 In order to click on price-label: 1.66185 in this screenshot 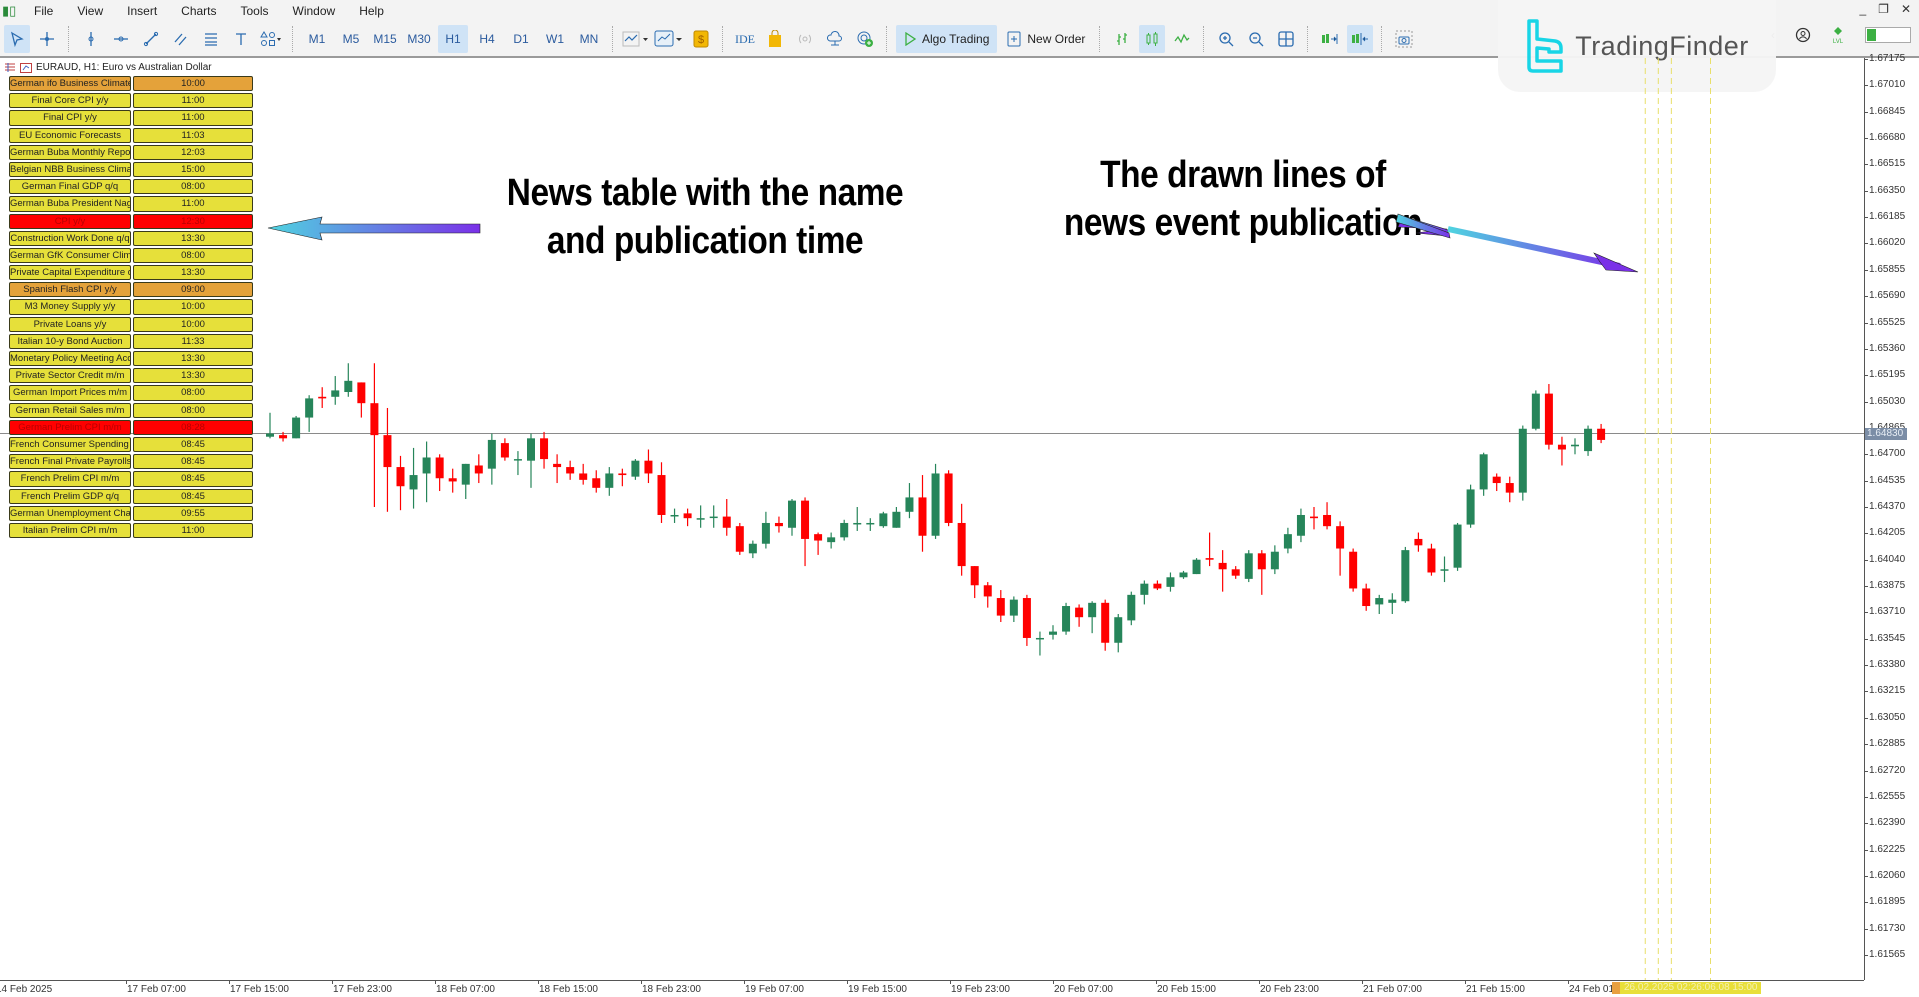, I will do `click(1884, 217)`.